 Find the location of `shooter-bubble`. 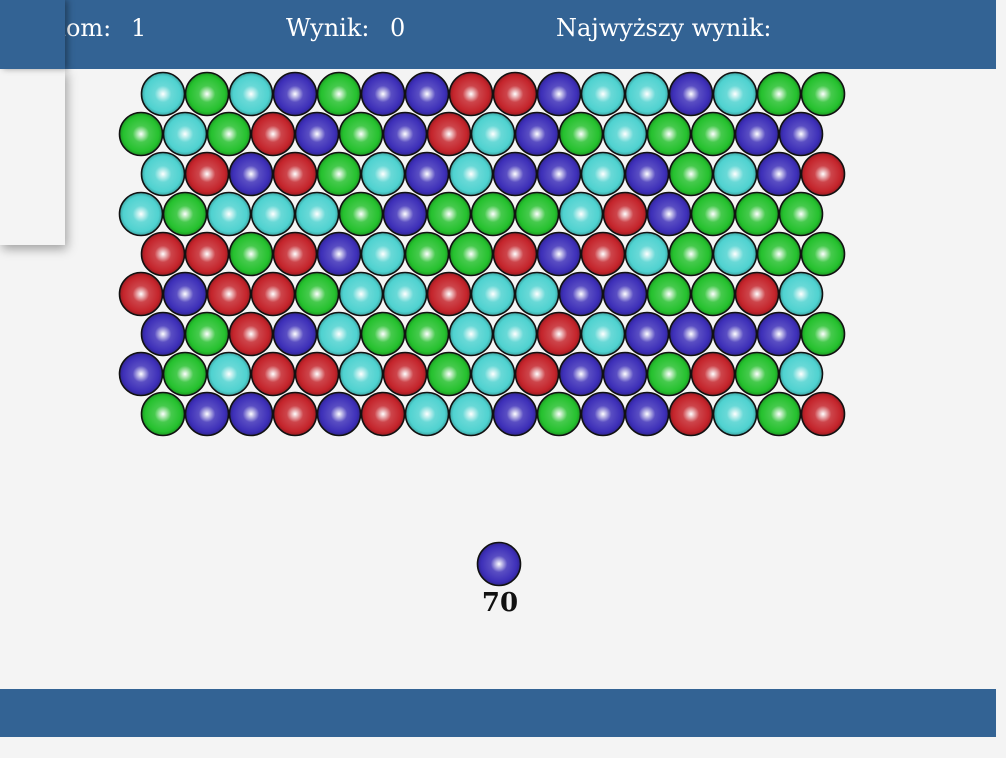

shooter-bubble is located at coordinates (499, 564).